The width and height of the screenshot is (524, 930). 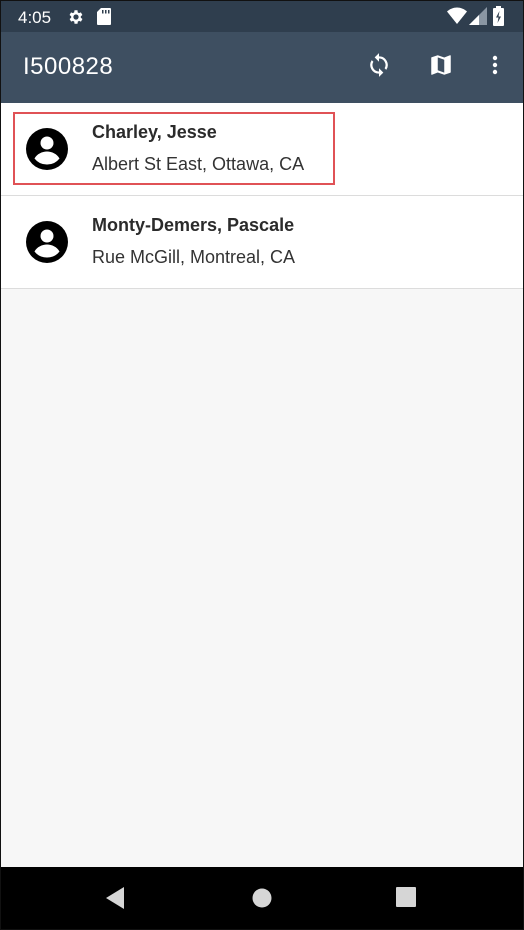 What do you see at coordinates (408, 899) in the screenshot?
I see `recents-icon` at bounding box center [408, 899].